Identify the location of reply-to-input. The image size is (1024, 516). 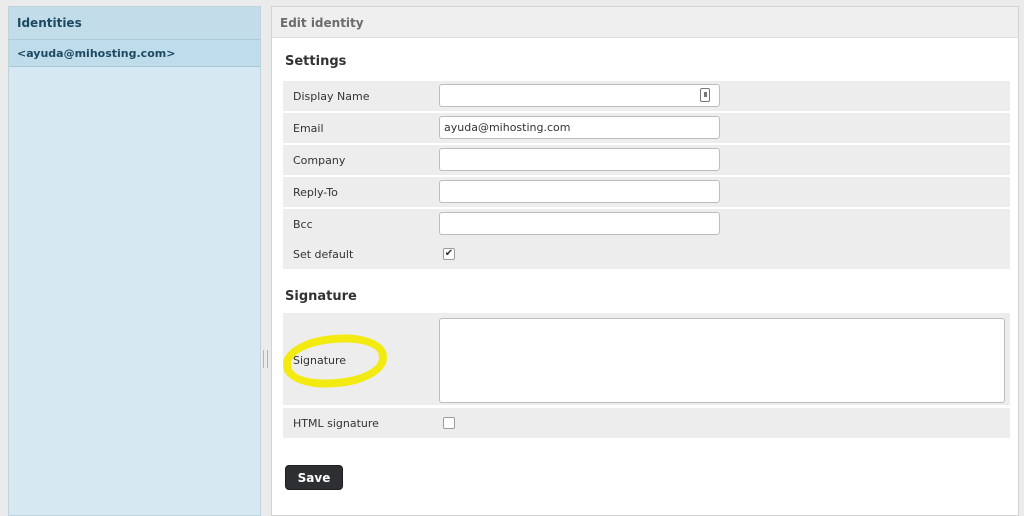
(579, 191).